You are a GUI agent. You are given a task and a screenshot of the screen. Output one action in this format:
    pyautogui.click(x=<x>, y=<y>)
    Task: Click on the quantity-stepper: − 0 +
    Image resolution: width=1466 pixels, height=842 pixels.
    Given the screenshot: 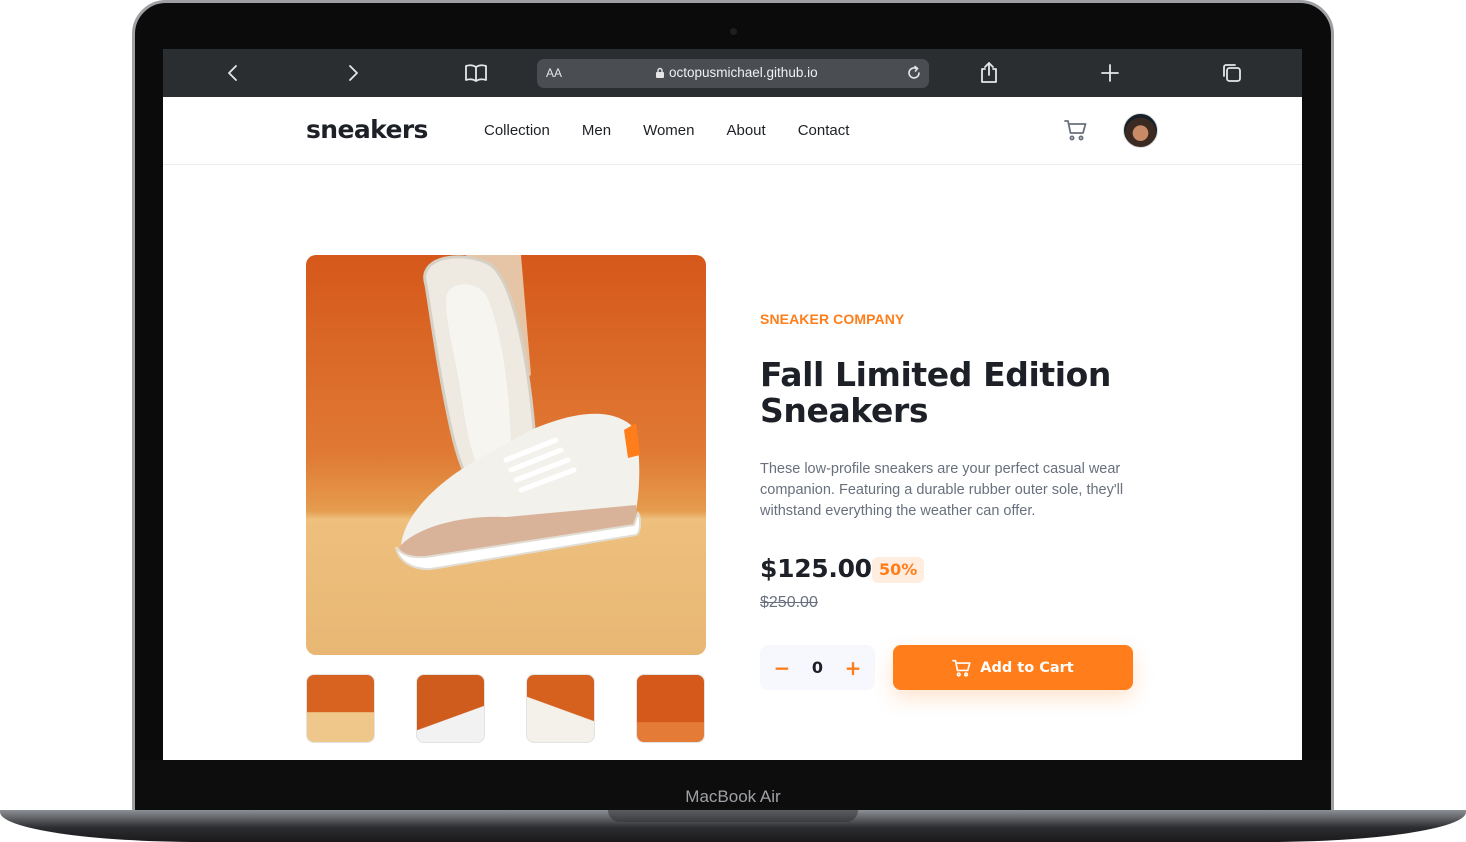 What is the action you would take?
    pyautogui.click(x=817, y=667)
    